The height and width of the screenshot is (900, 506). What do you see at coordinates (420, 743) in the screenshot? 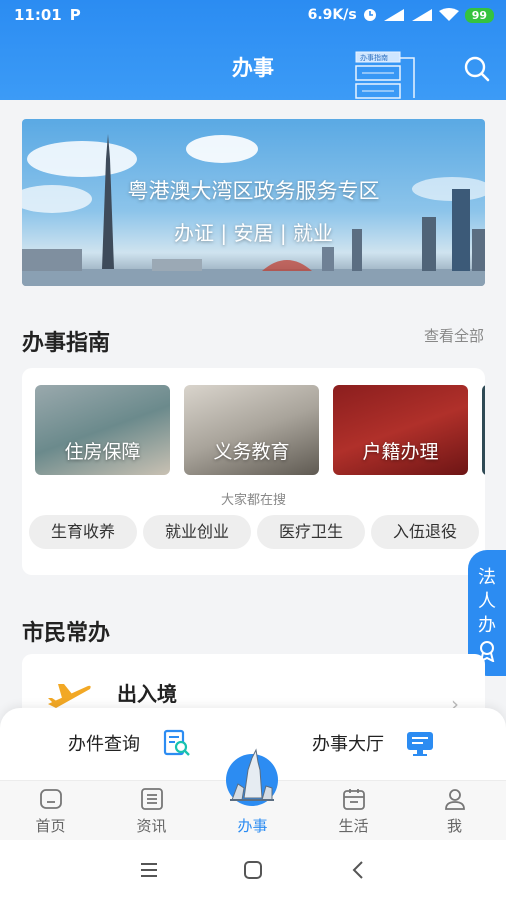
I see `monitor-hall-icon` at bounding box center [420, 743].